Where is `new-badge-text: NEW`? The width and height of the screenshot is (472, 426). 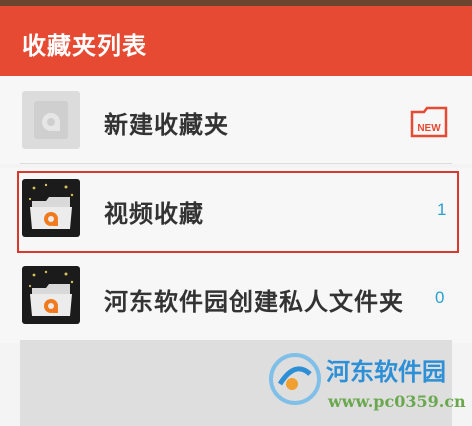 new-badge-text: NEW is located at coordinates (429, 128).